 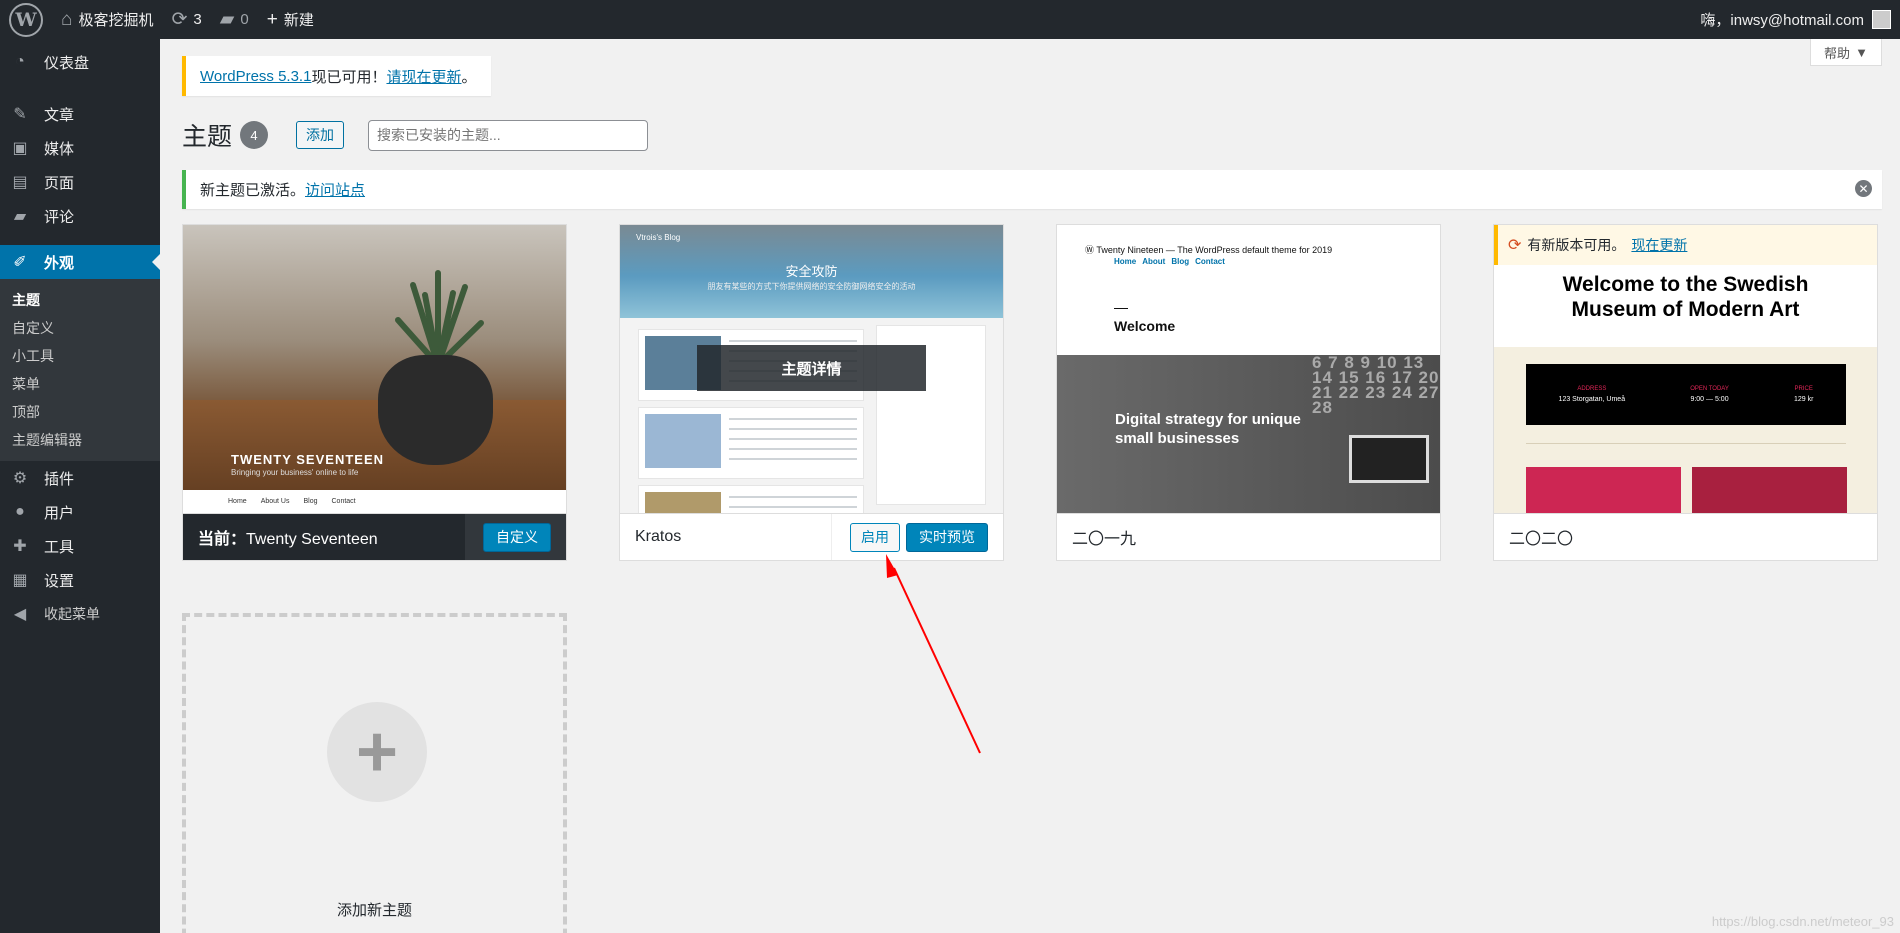 I want to click on notice-text: 新主题已激活。, so click(x=253, y=190).